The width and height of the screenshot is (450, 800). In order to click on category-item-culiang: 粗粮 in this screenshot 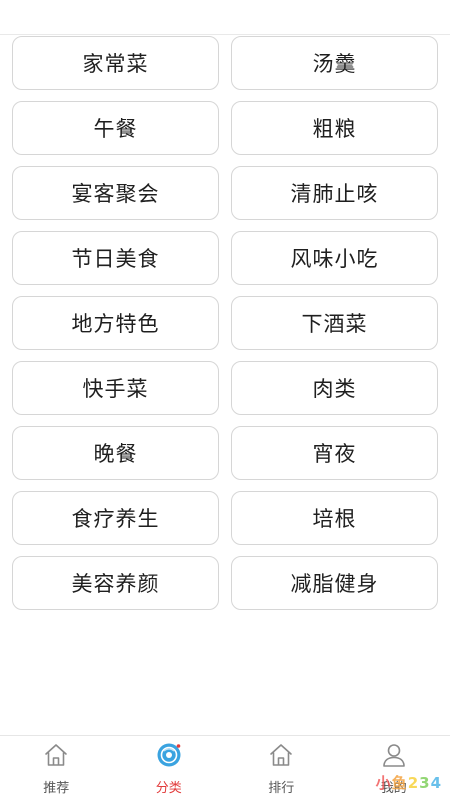, I will do `click(334, 128)`.